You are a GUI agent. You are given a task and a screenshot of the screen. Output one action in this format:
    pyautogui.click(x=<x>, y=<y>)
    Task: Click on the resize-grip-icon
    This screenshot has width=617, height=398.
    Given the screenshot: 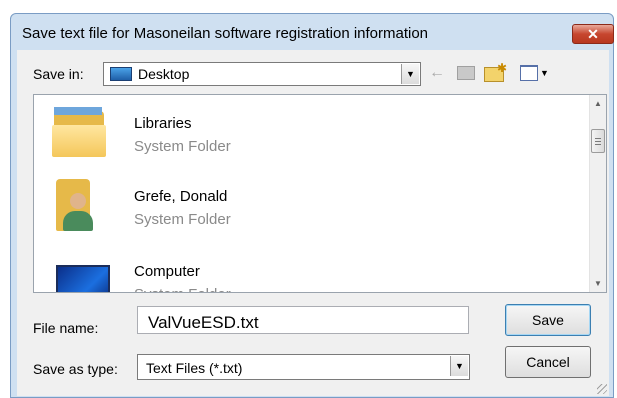 What is the action you would take?
    pyautogui.click(x=602, y=389)
    